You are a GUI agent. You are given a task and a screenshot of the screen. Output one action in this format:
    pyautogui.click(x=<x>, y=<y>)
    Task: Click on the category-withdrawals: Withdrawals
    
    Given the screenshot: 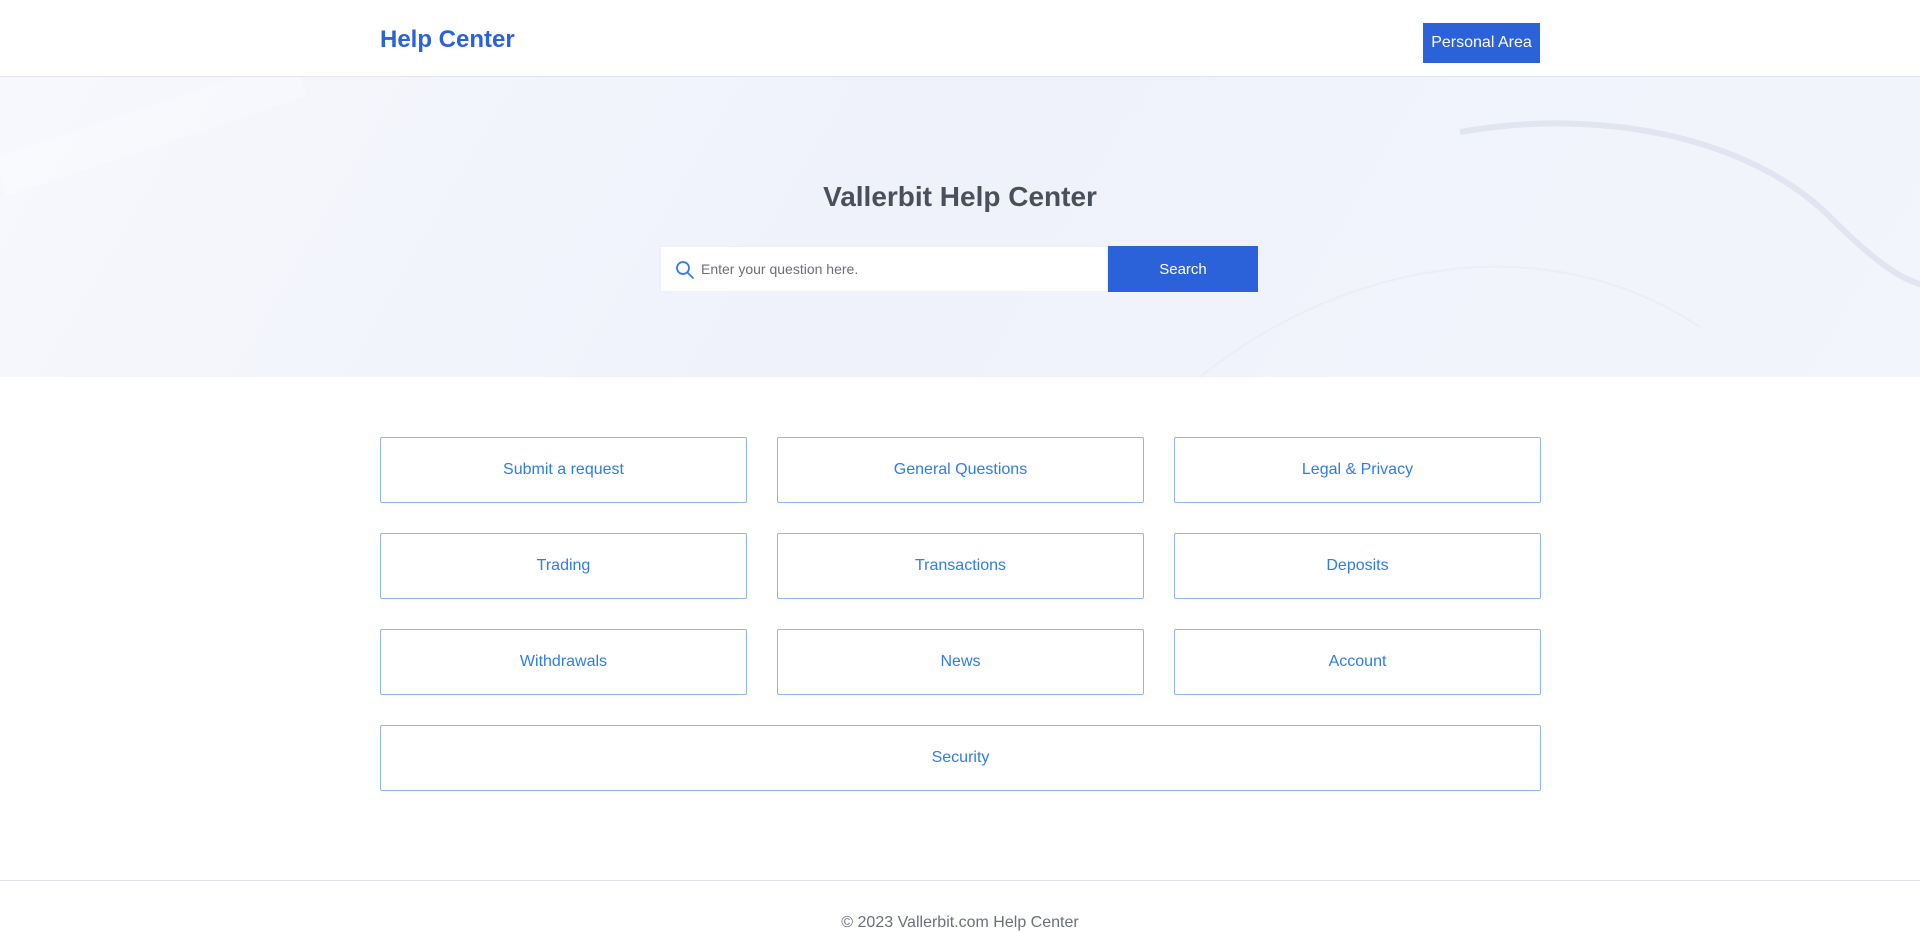 What is the action you would take?
    pyautogui.click(x=563, y=662)
    